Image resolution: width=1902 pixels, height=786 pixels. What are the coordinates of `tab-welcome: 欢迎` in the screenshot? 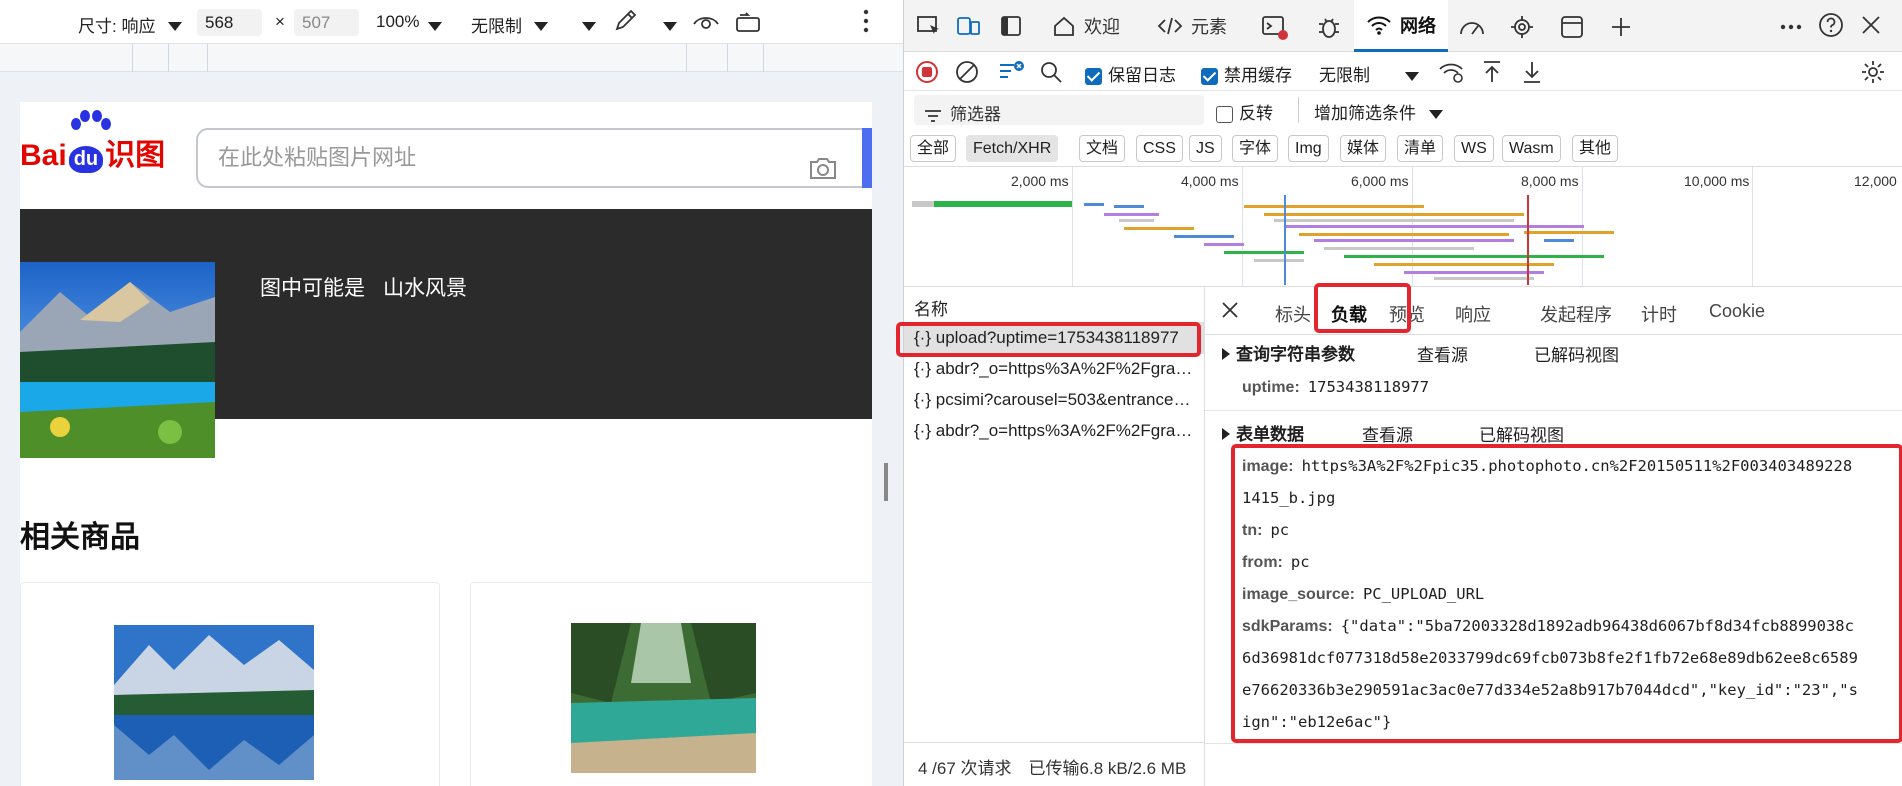 It's located at (1086, 26).